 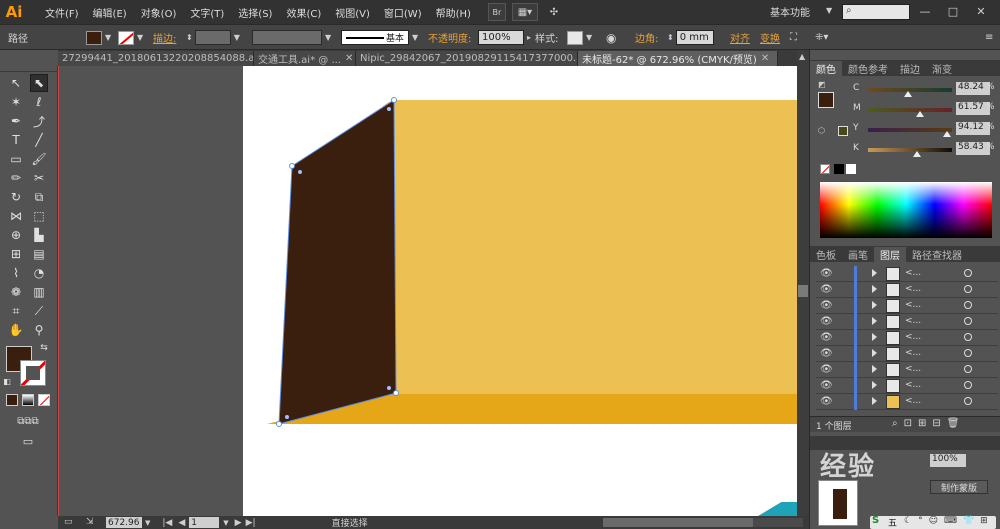 What do you see at coordinates (524, 12) in the screenshot?
I see `arrange-documents-button: ▦▾` at bounding box center [524, 12].